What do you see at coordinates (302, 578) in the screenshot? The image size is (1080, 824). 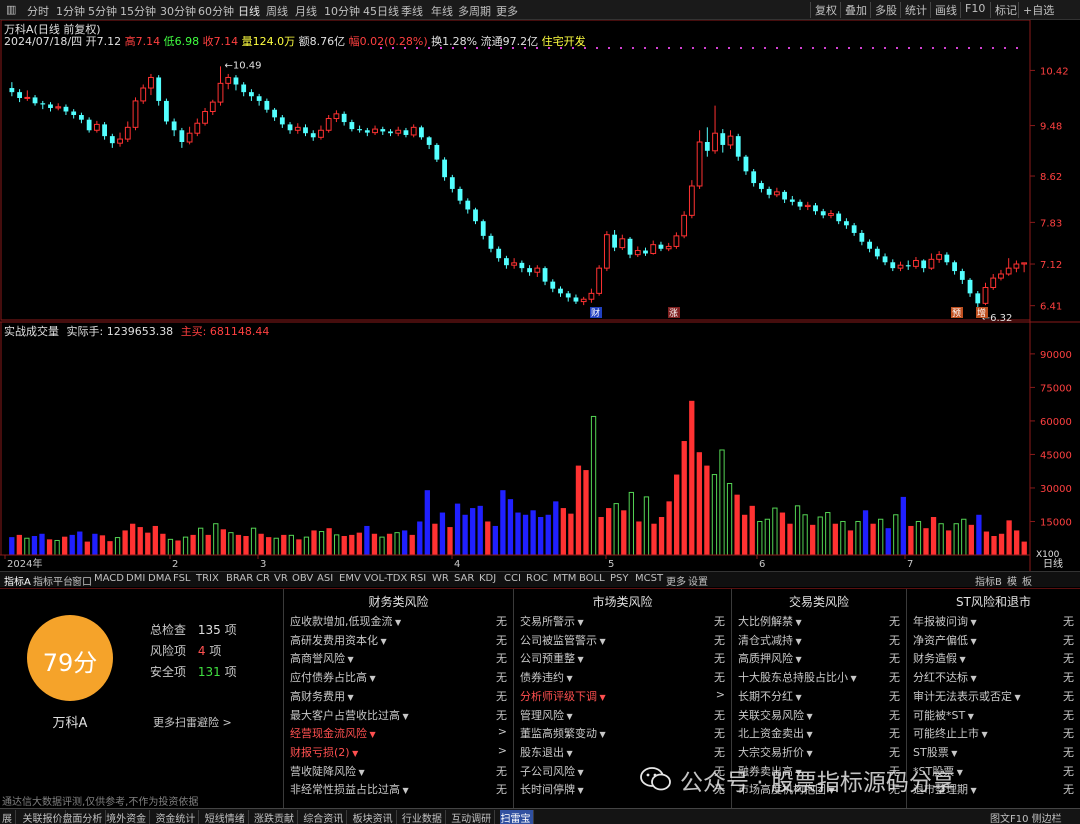 I see `indicator-tab-11: OBV` at bounding box center [302, 578].